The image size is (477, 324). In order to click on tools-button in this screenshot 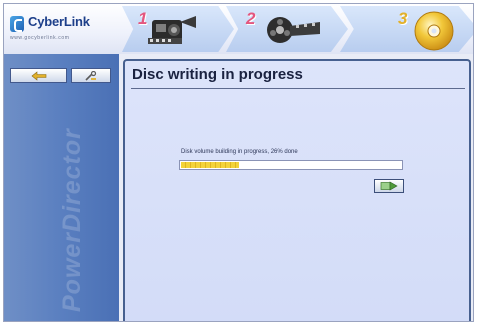, I will do `click(91, 75)`.